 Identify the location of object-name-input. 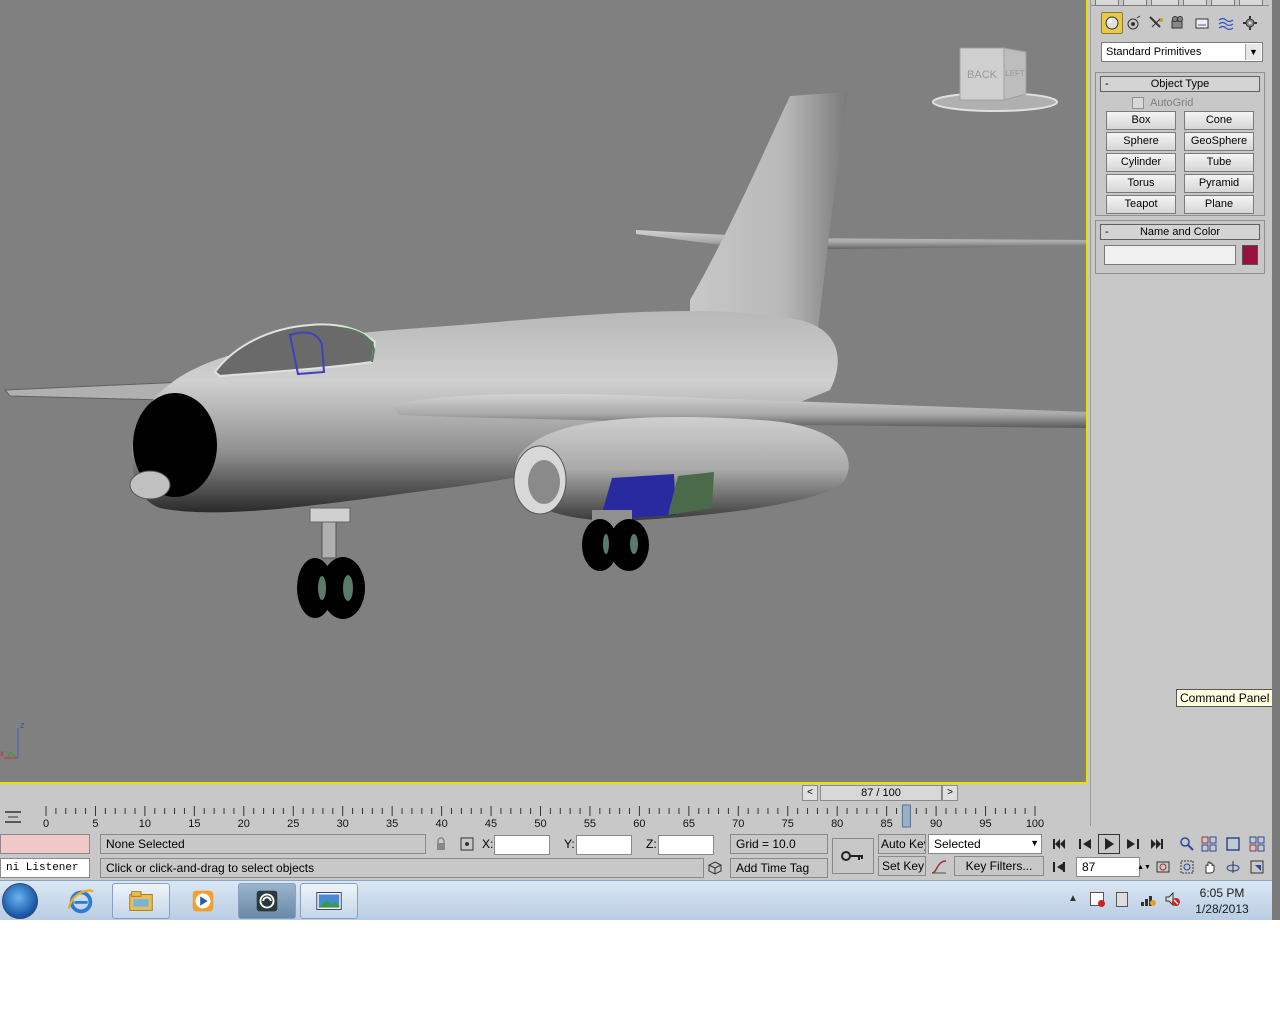
(1170, 255).